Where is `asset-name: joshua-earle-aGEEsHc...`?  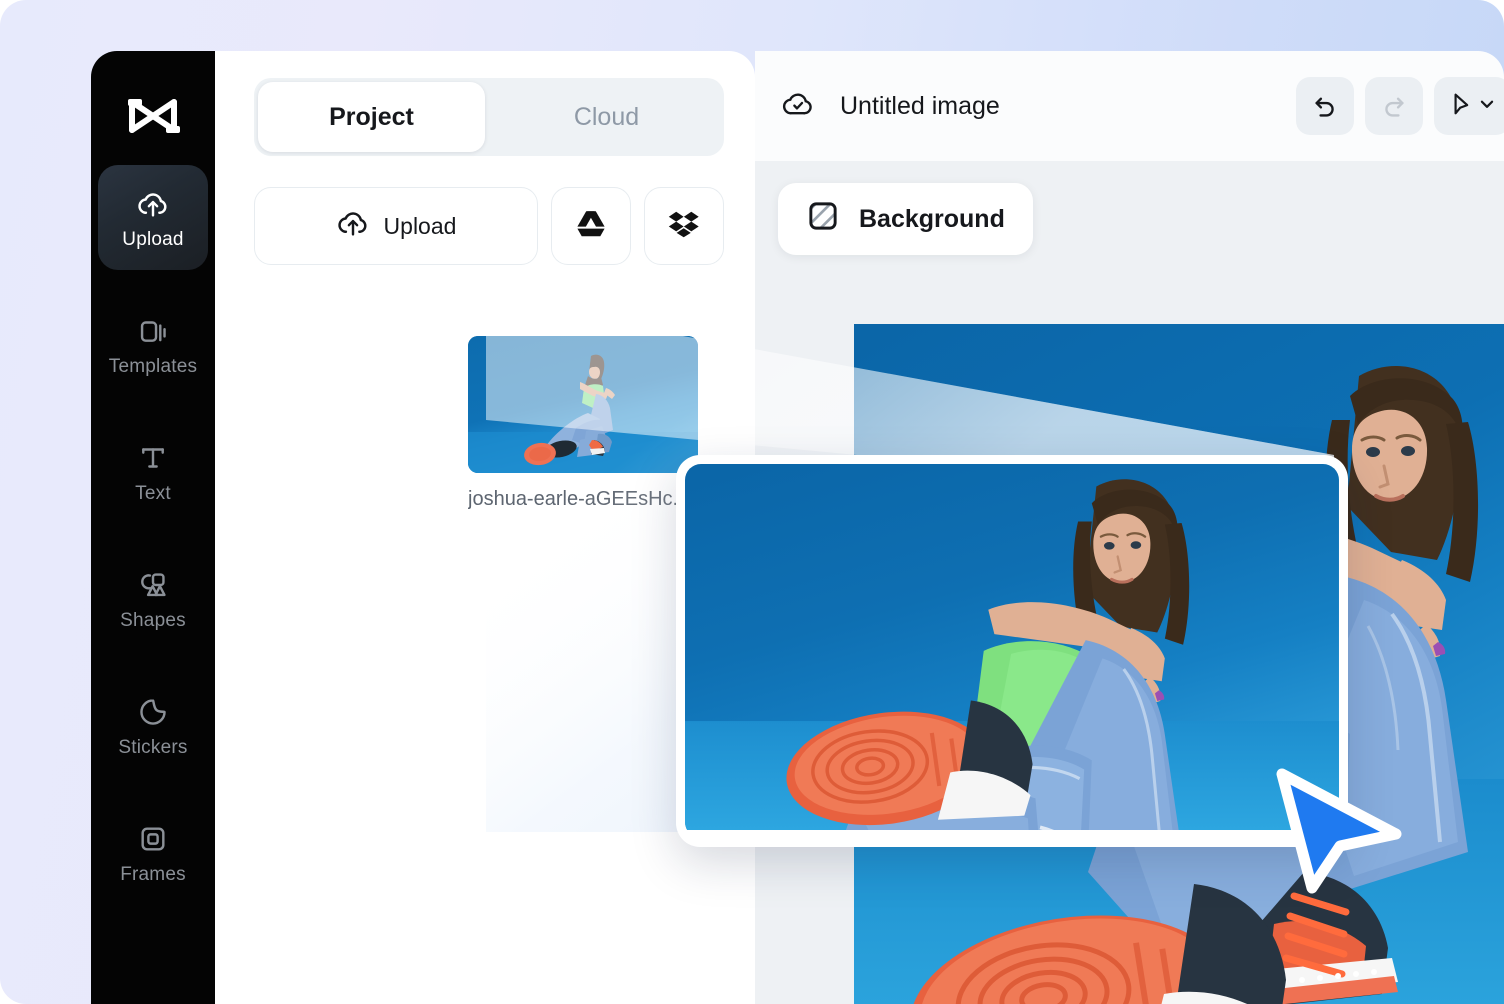
asset-name: joshua-earle-aGEEsHc... is located at coordinates (579, 499).